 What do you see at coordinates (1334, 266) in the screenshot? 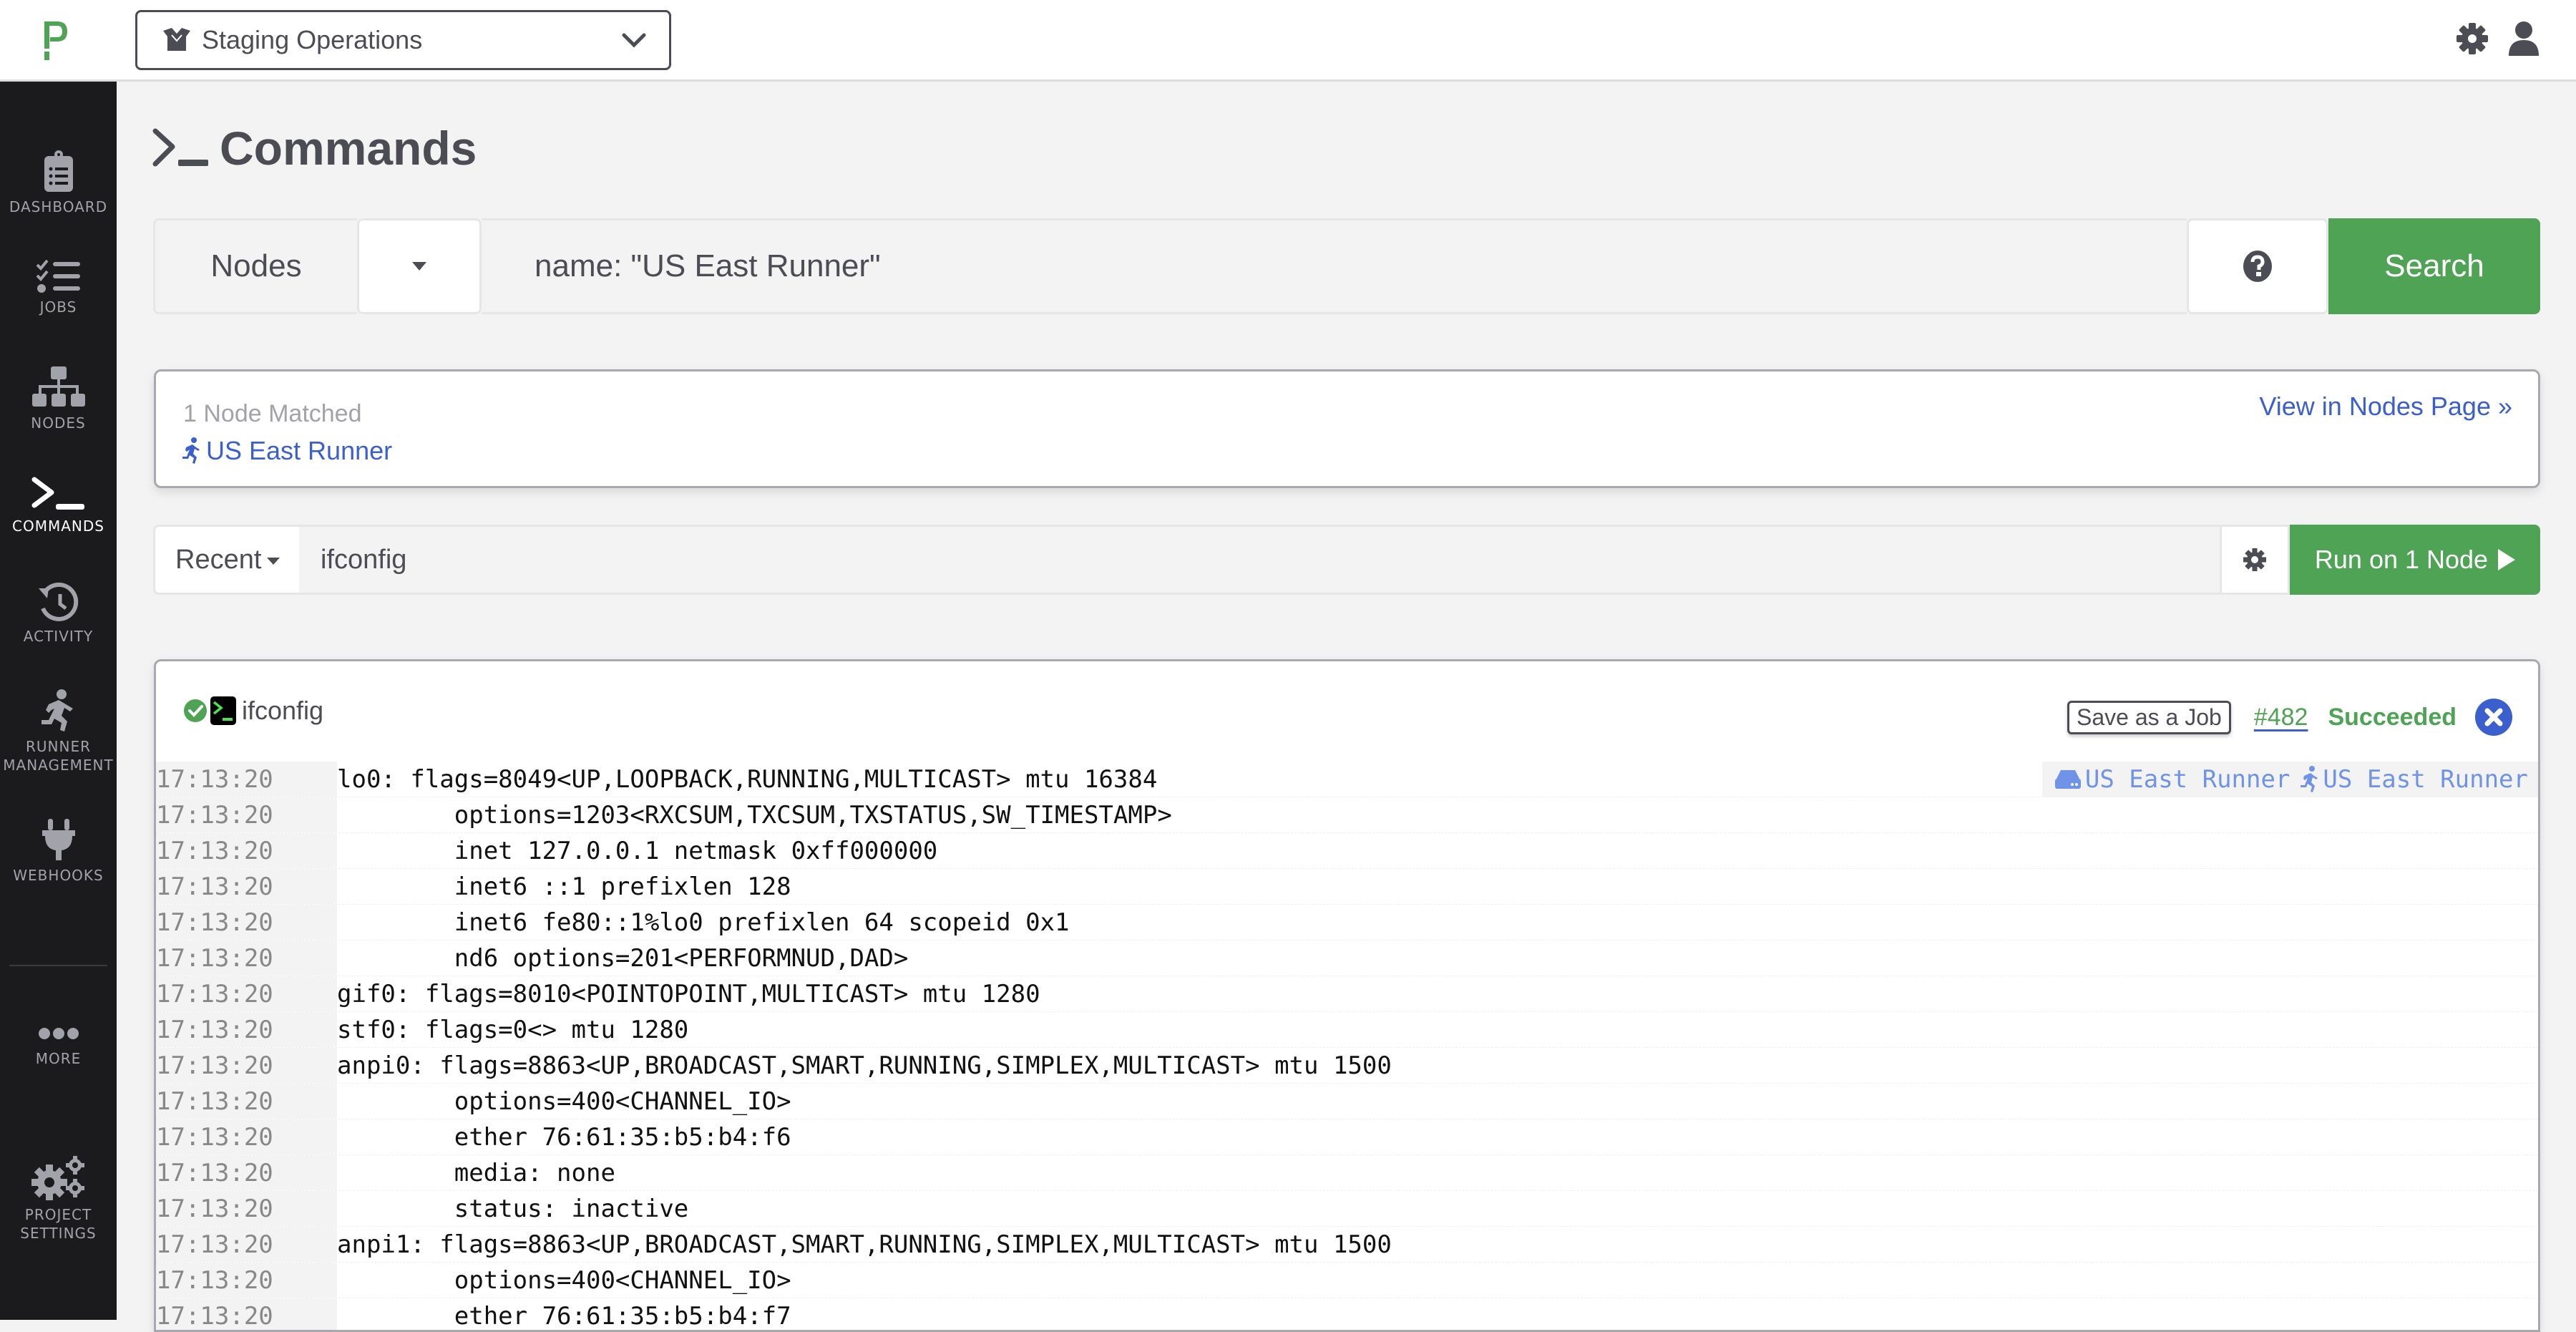
I see `node-filter-input: name: "US East Runner"` at bounding box center [1334, 266].